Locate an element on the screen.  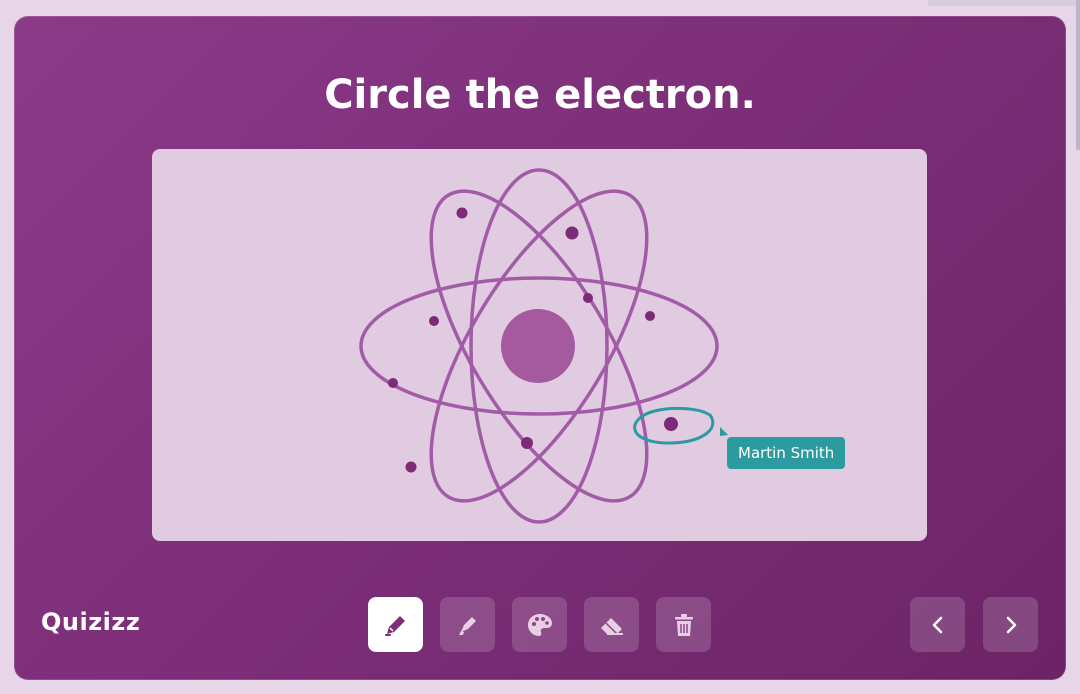
palette-icon is located at coordinates (539, 624).